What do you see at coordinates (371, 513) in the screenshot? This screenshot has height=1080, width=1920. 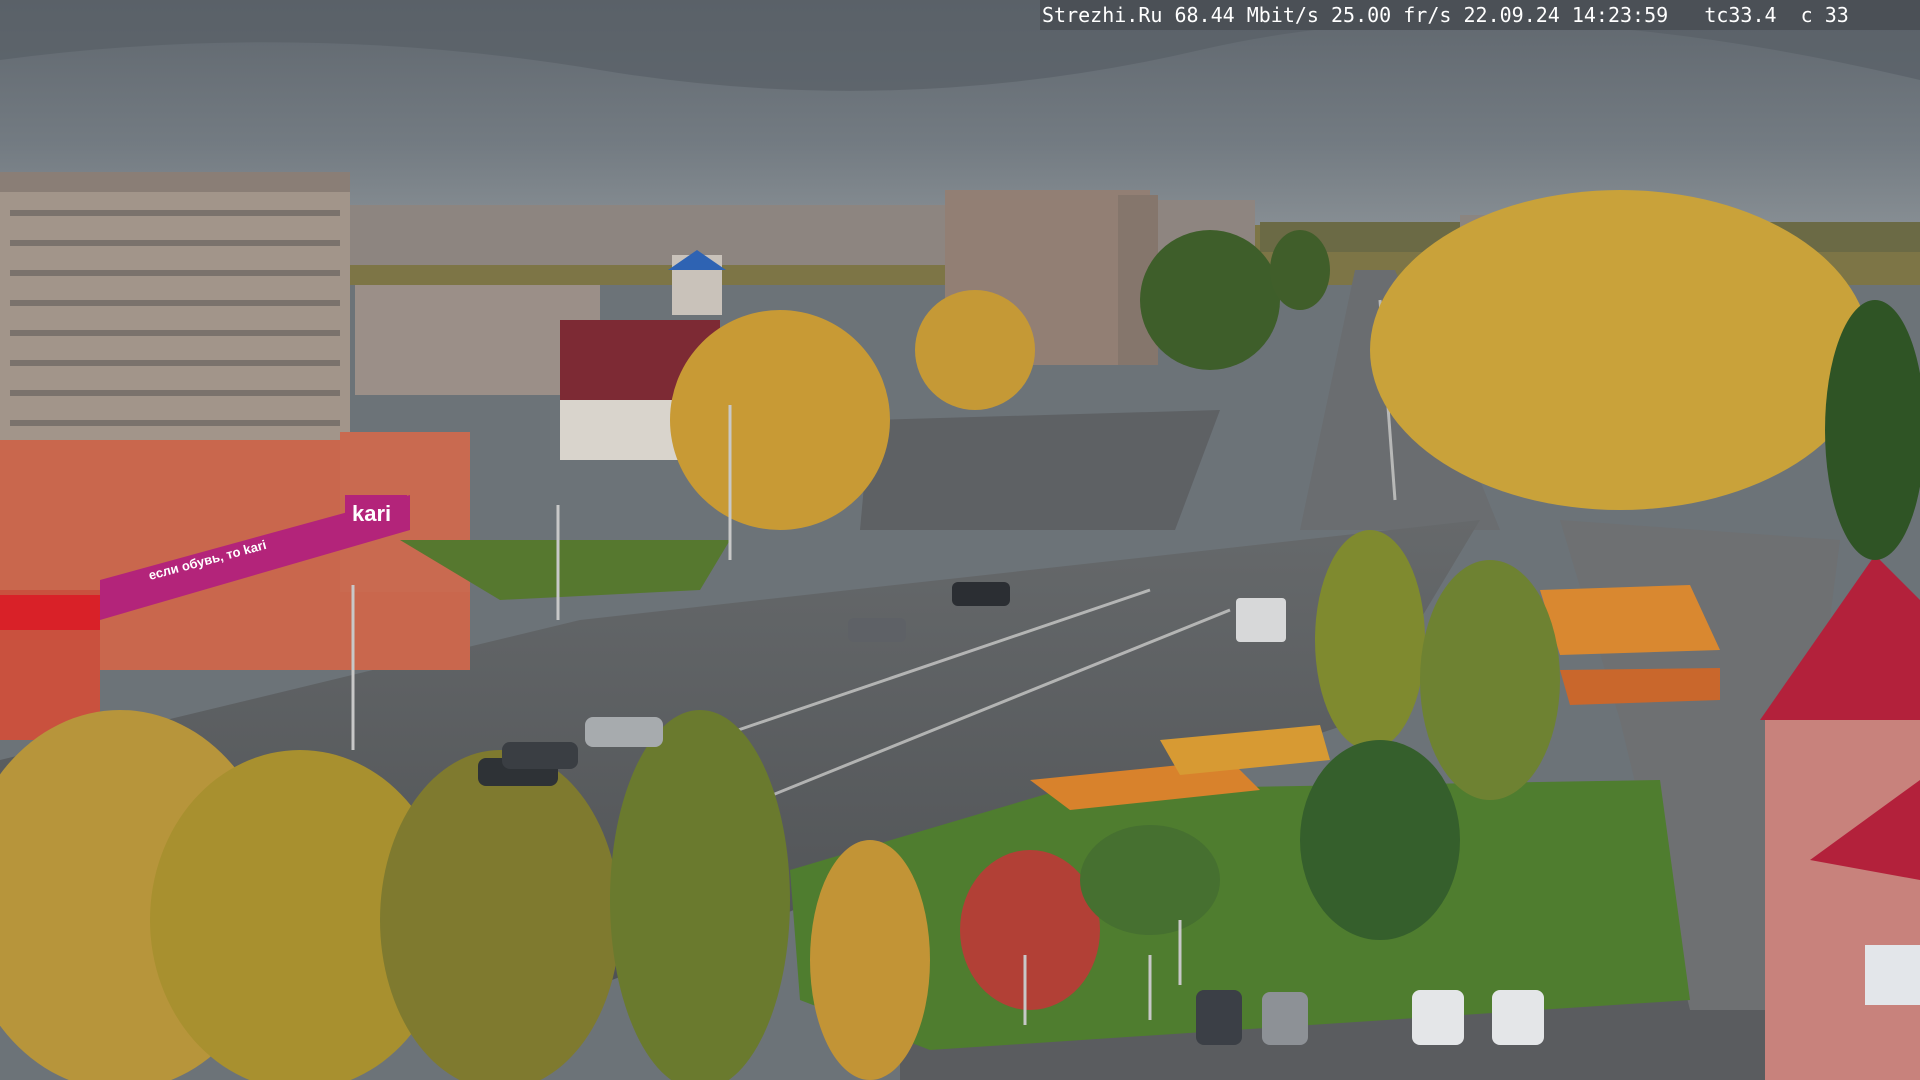 I see `kari-logo: kari` at bounding box center [371, 513].